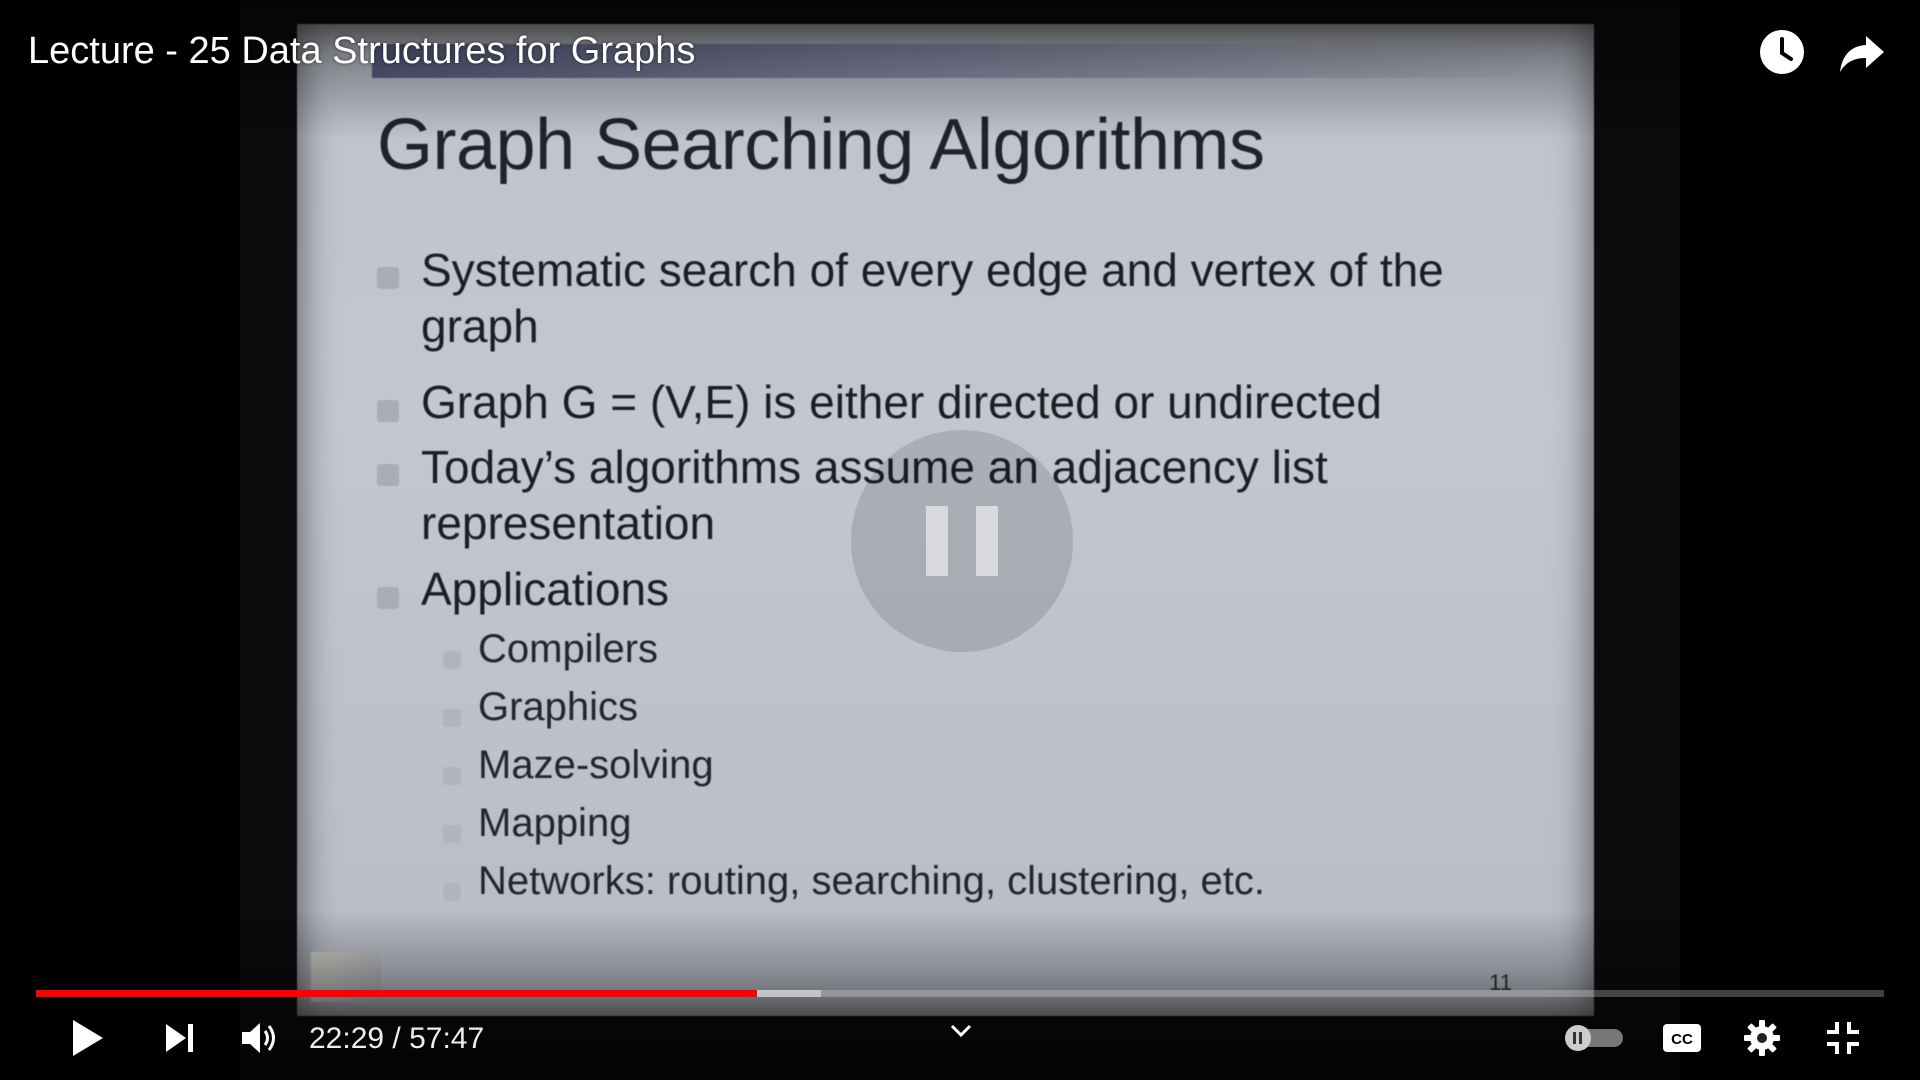 The image size is (1920, 1080). I want to click on time-display: 22:29 / 57:47, so click(396, 1039).